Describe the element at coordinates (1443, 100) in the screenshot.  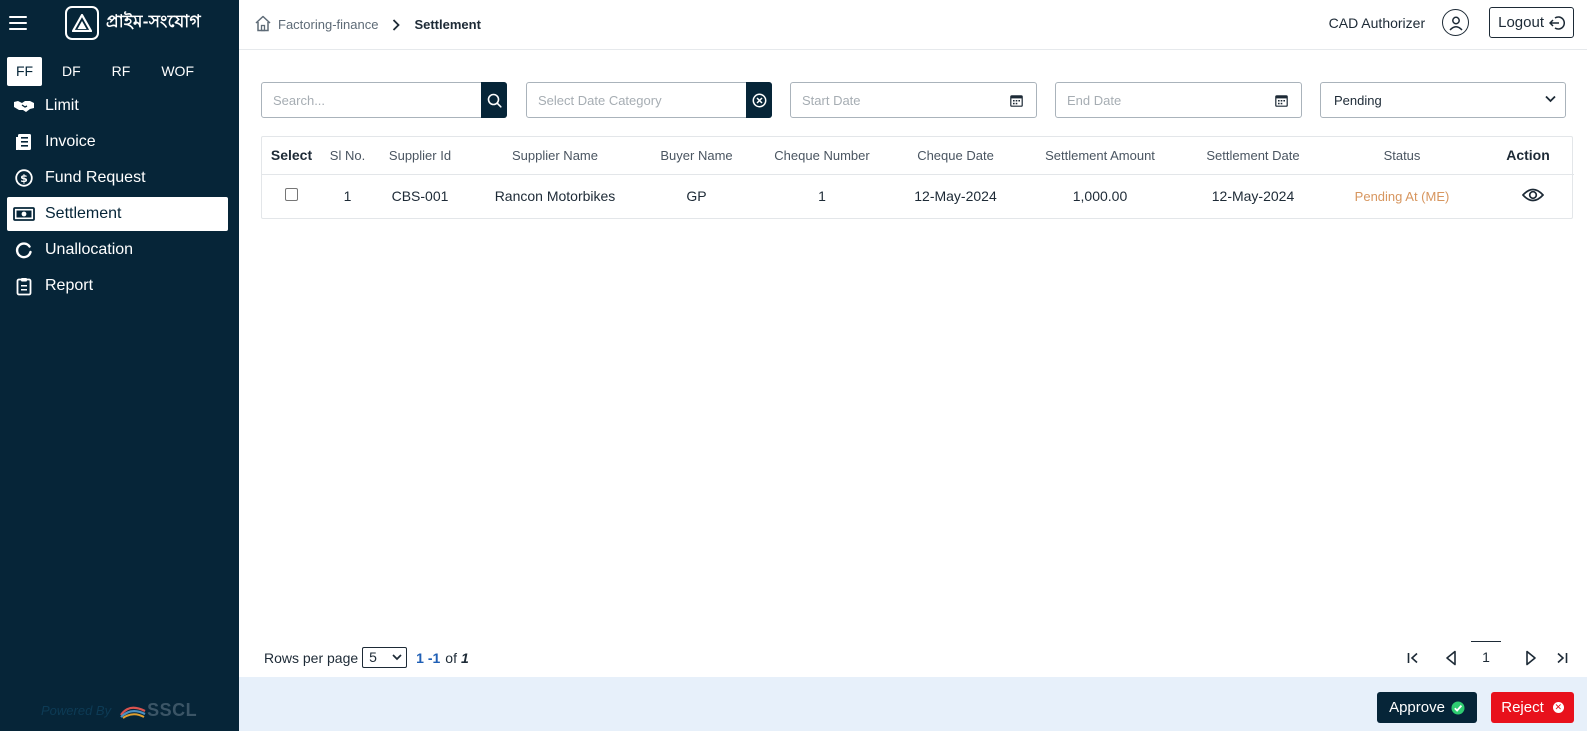
I see `status-select: Pending` at that location.